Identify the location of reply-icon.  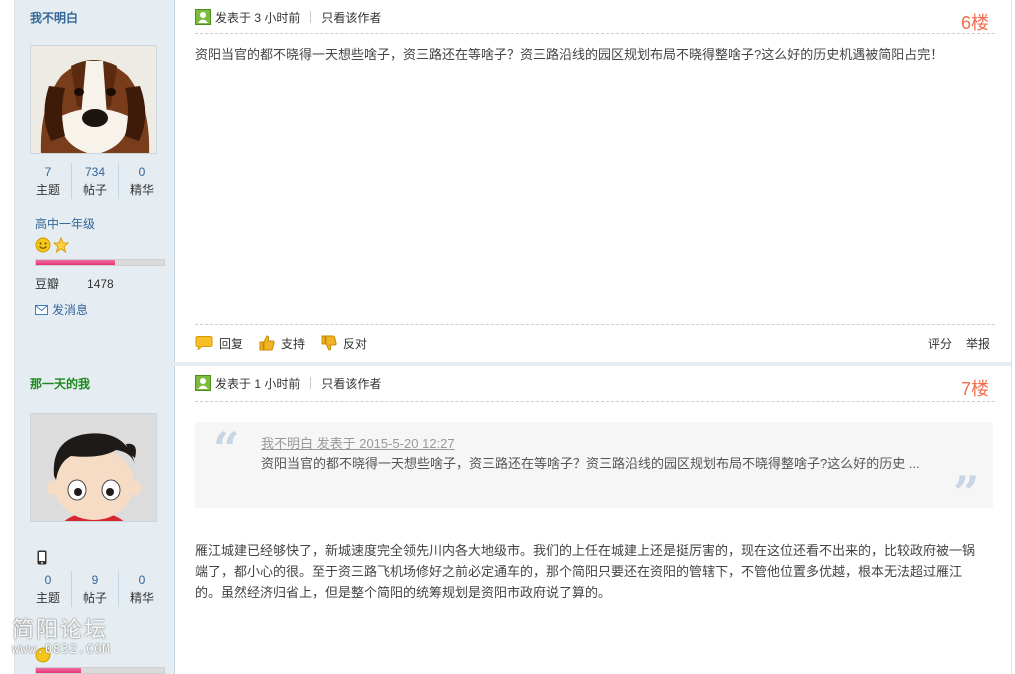
(204, 343).